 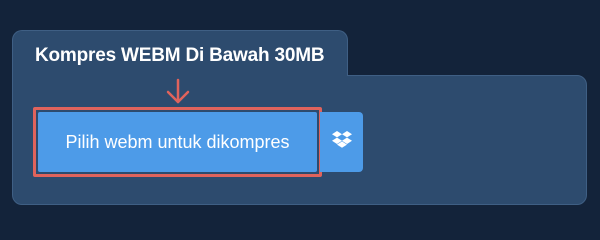 What do you see at coordinates (178, 92) in the screenshot?
I see `down-arrow-icon` at bounding box center [178, 92].